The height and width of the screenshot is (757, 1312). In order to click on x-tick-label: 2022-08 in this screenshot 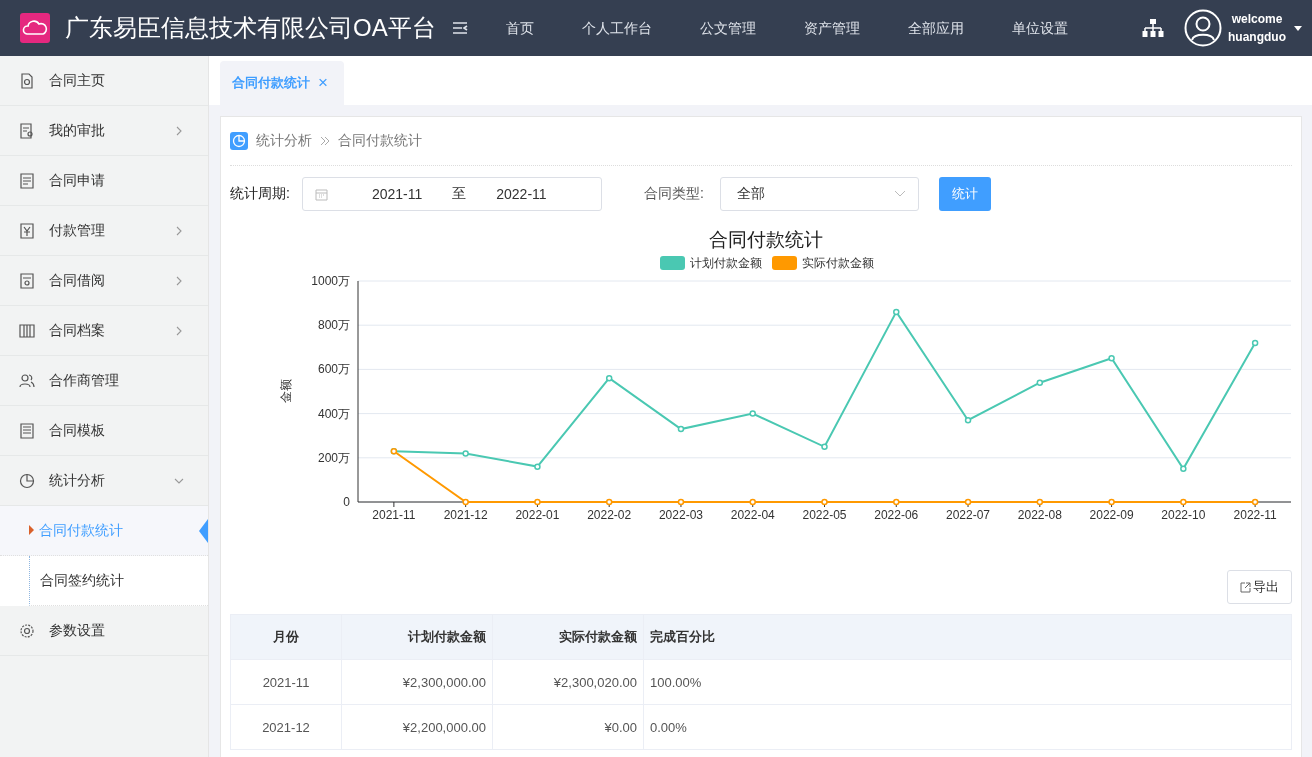, I will do `click(1040, 515)`.